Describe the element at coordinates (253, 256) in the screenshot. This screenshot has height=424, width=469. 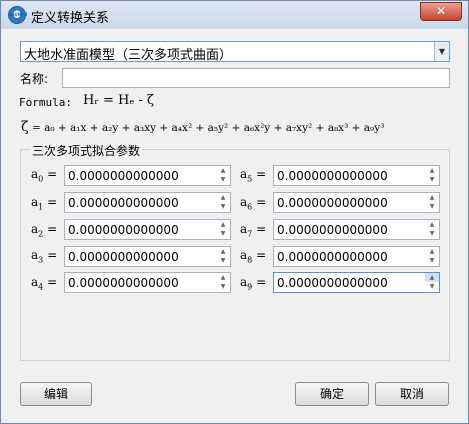
I see `coef-label-a8: a8 =` at that location.